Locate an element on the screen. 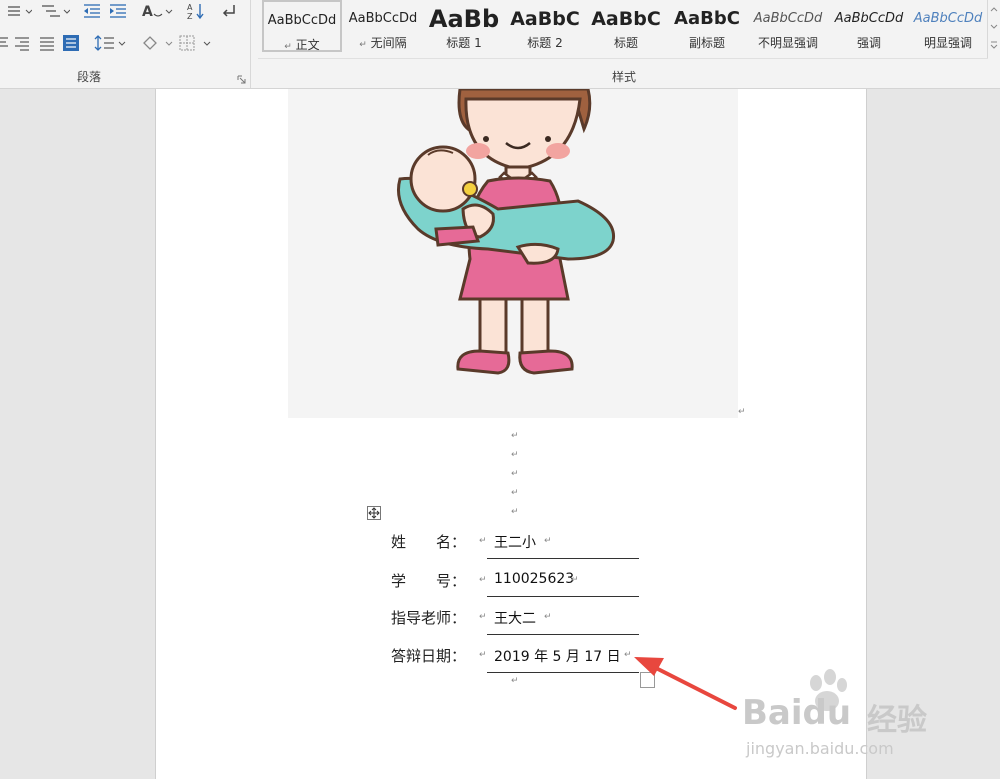 The image size is (1000, 779). style-title: AaBbC 标题 is located at coordinates (626, 28).